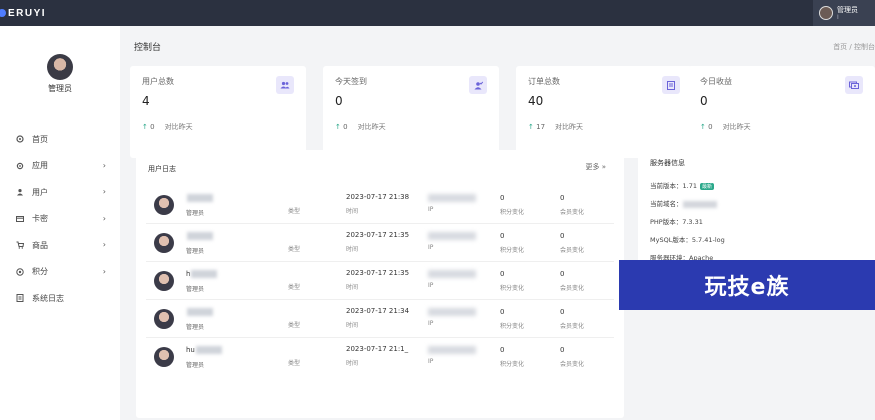 The height and width of the screenshot is (420, 875). Describe the element at coordinates (854, 85) in the screenshot. I see `money-icon` at that location.